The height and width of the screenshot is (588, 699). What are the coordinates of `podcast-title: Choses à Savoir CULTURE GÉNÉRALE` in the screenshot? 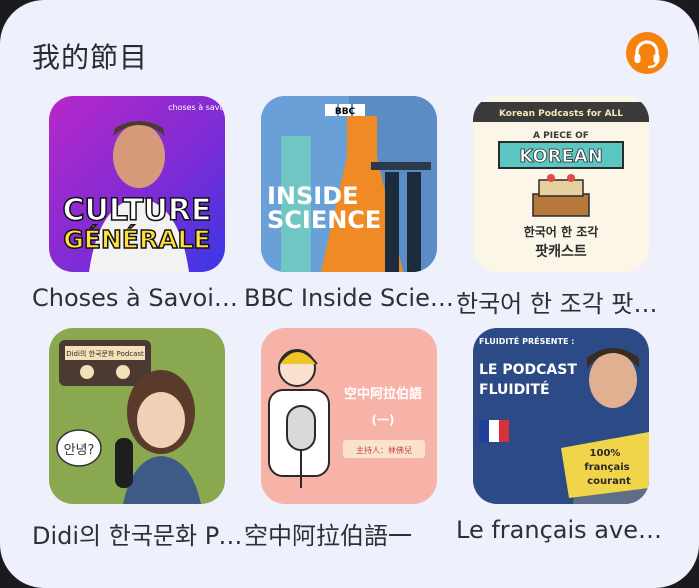 It's located at (138, 298).